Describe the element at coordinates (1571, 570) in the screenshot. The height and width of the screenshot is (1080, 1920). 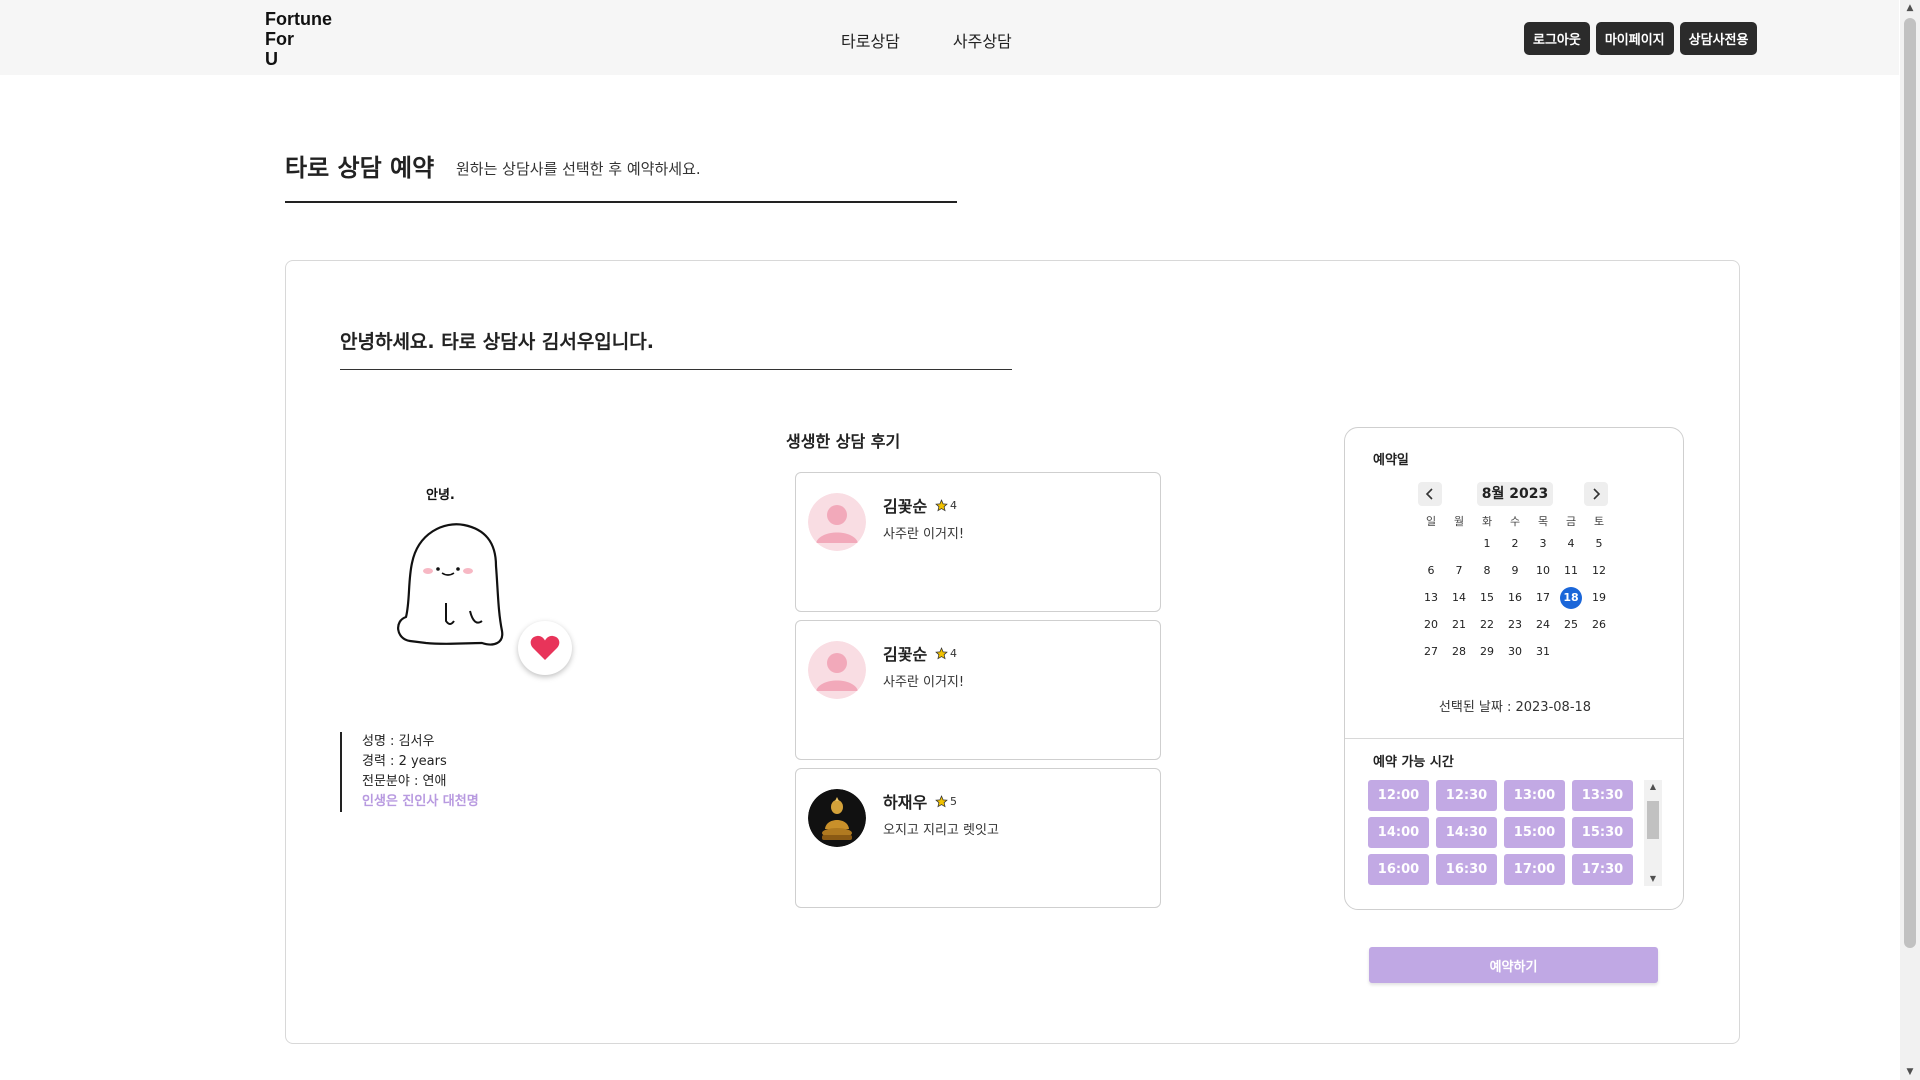
I see `calendar-day: 11` at that location.